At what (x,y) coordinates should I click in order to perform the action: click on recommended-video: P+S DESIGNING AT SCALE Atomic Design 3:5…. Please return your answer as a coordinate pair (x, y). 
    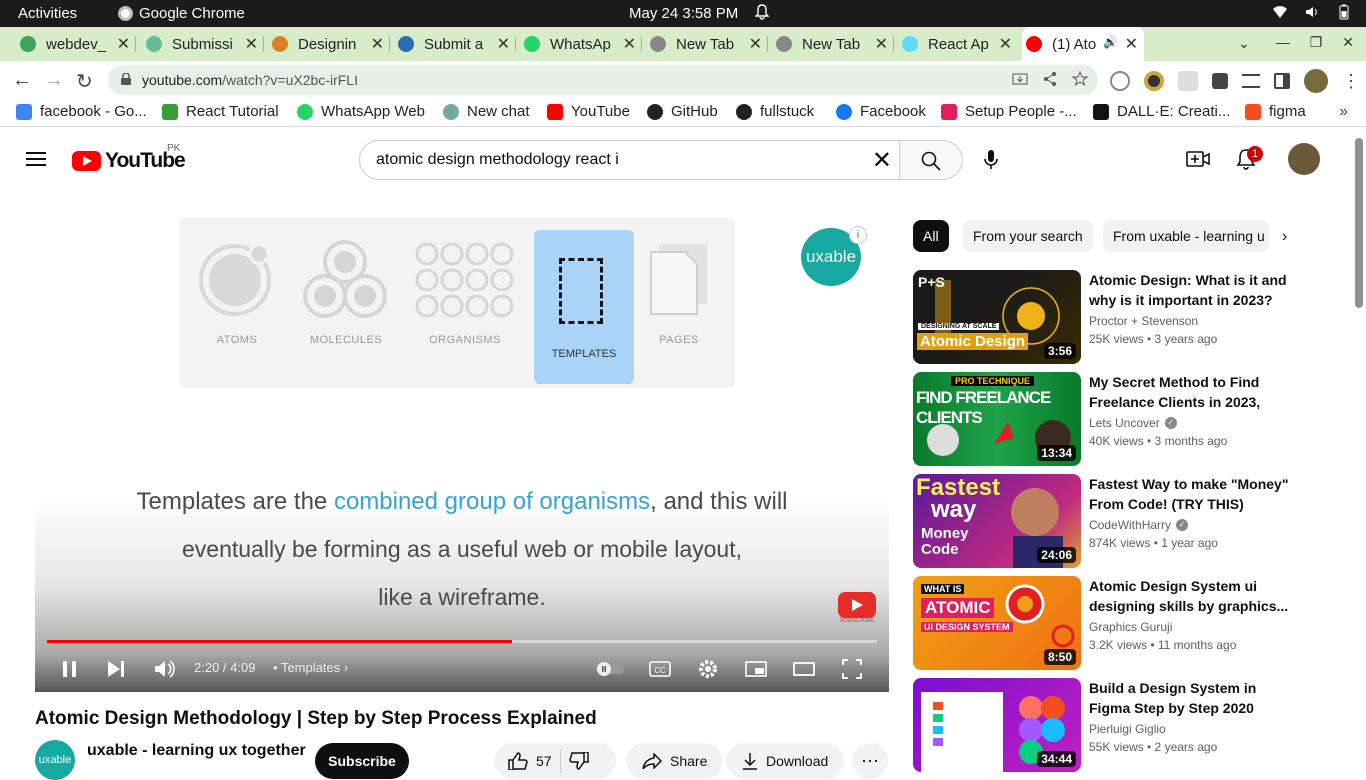
    Looking at the image, I should click on (1133, 317).